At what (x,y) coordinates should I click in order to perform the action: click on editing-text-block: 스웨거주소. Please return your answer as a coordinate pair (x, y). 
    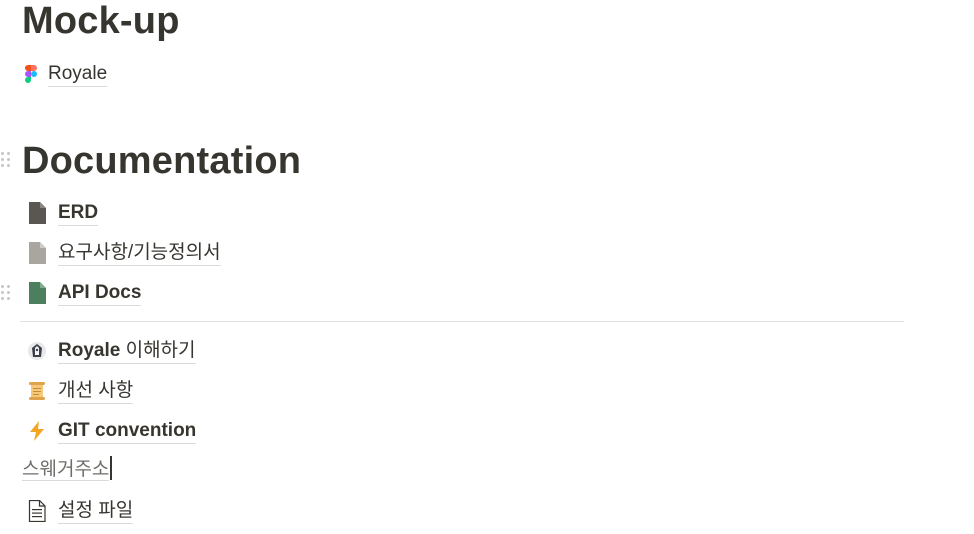
    Looking at the image, I should click on (67, 470).